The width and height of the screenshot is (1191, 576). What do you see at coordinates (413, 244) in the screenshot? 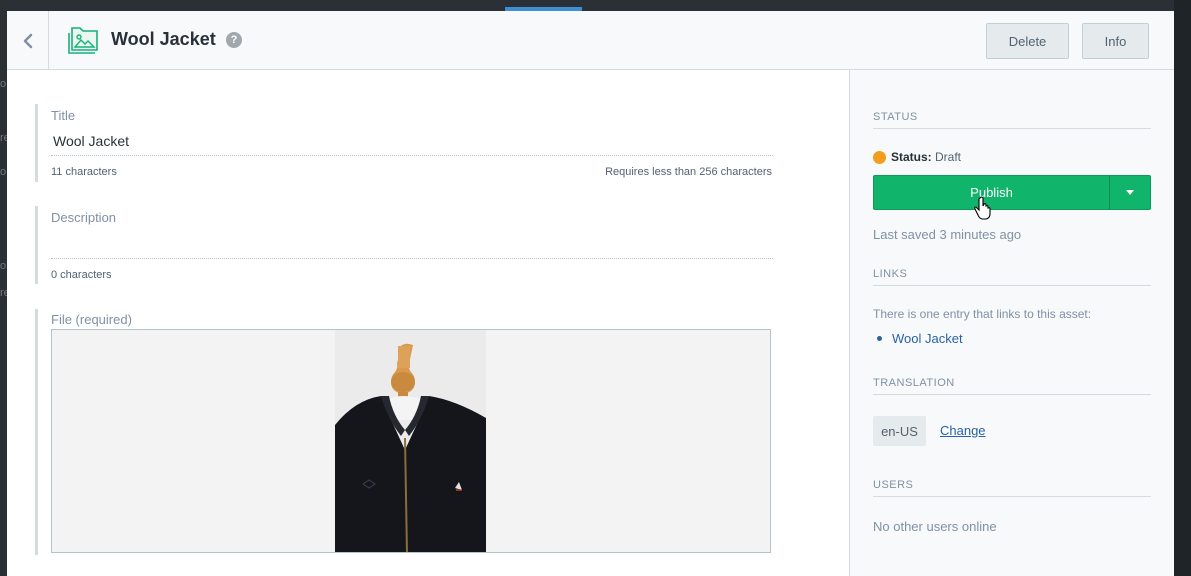
I see `description-input` at bounding box center [413, 244].